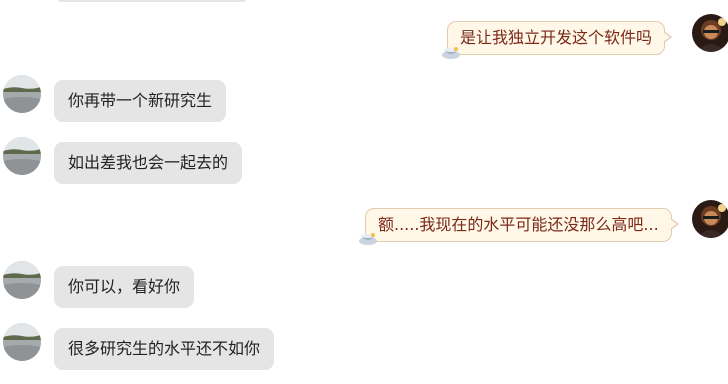 The height and width of the screenshot is (384, 728). I want to click on message-bubble-incoming: 你可以，看好你, so click(124, 287).